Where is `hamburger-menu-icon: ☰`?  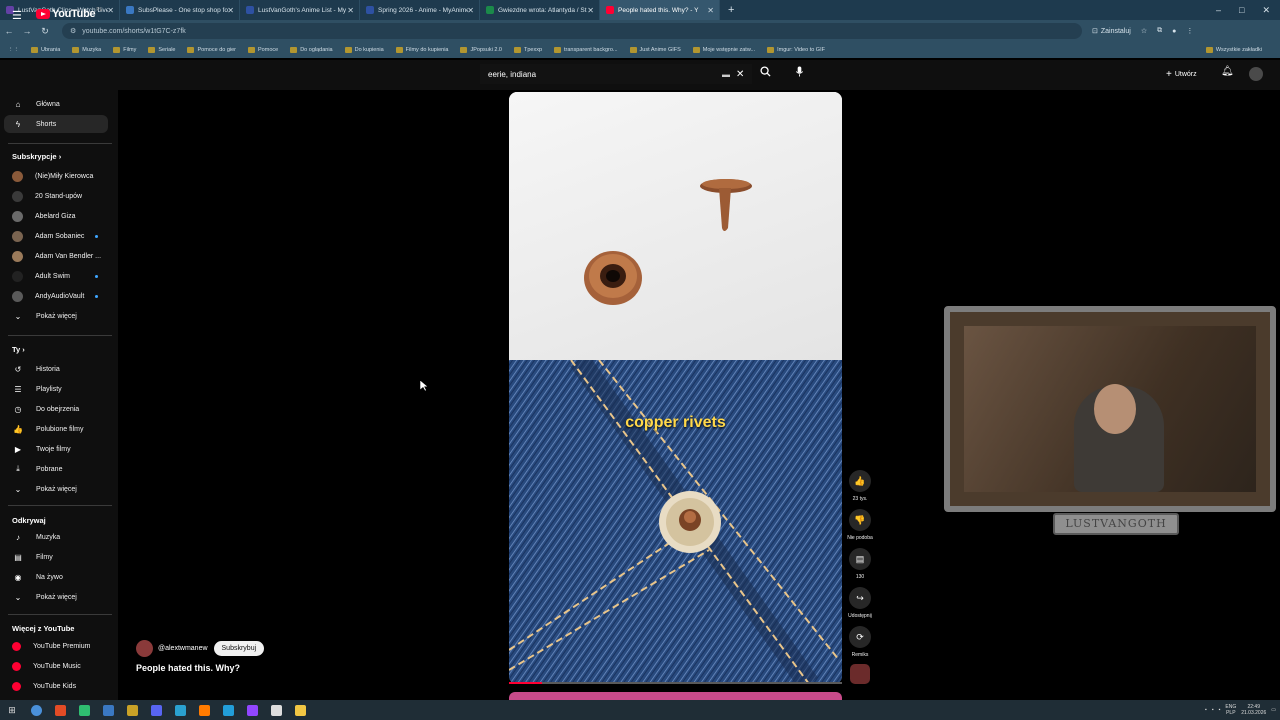
hamburger-menu-icon: ☰ is located at coordinates (18, 15).